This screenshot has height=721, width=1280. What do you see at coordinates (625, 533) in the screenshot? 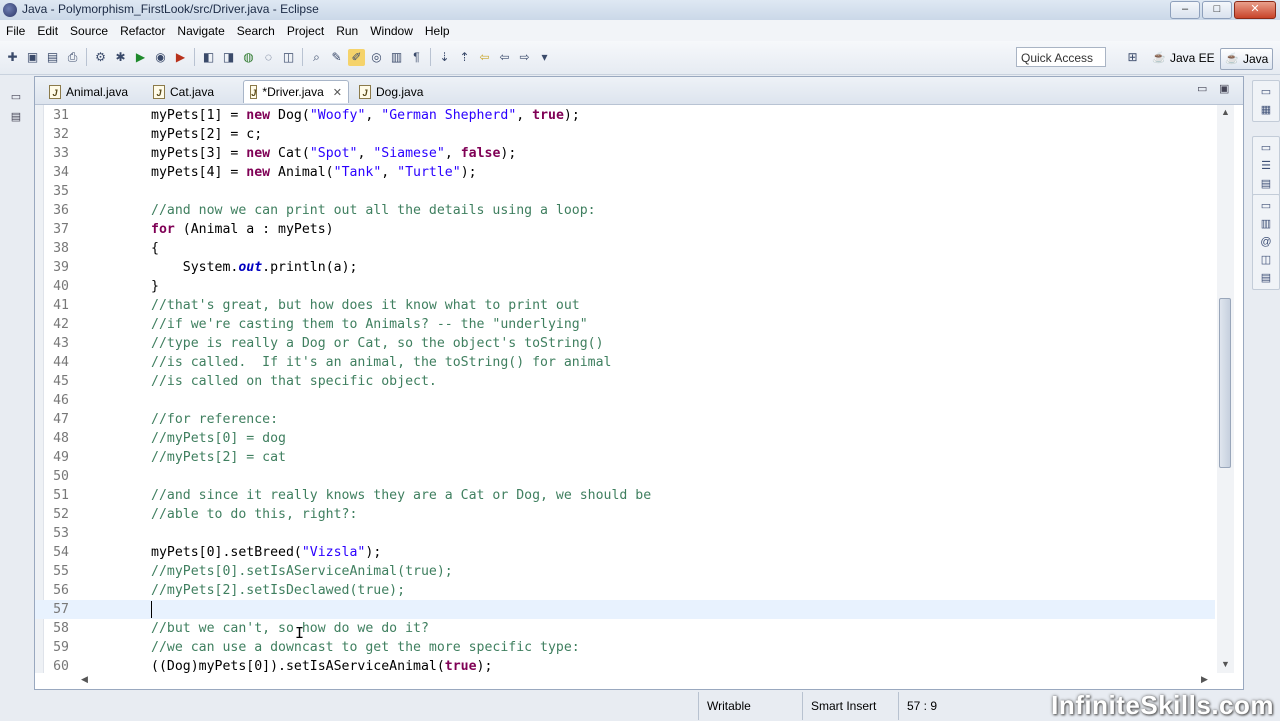
I see `code-line: 53` at bounding box center [625, 533].